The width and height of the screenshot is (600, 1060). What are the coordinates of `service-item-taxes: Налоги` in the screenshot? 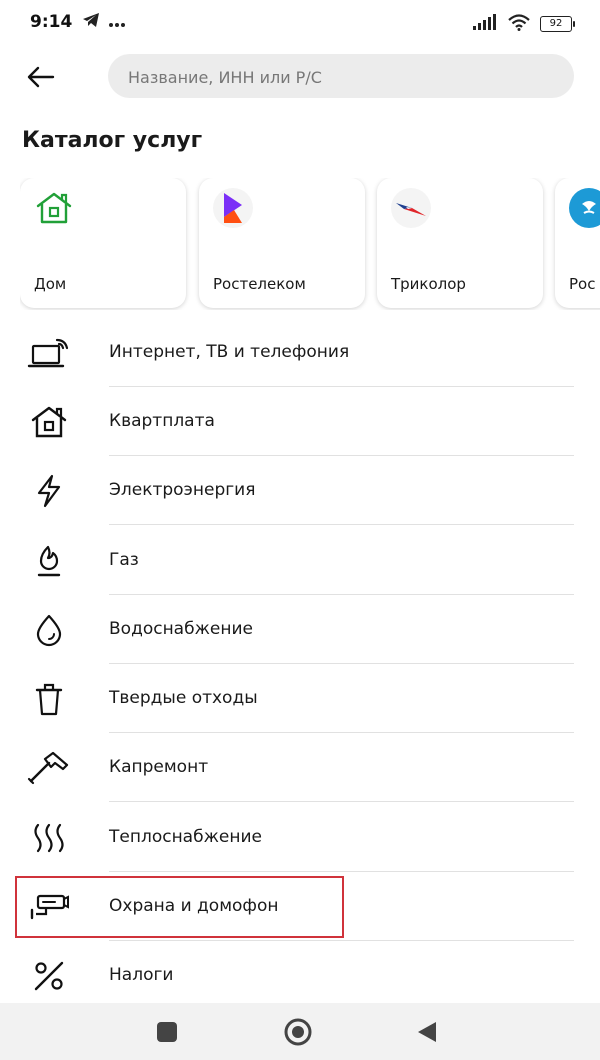 It's located at (300, 975).